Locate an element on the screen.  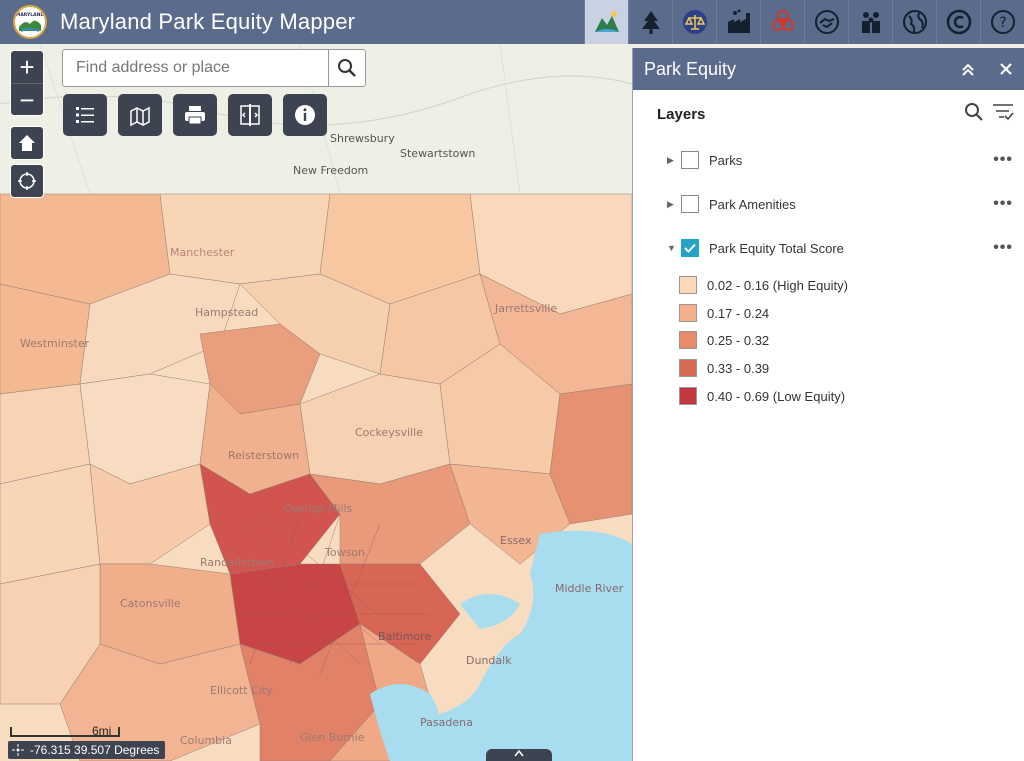
legend-item: 0.40 - 0.69 (Low Equity) is located at coordinates (762, 396).